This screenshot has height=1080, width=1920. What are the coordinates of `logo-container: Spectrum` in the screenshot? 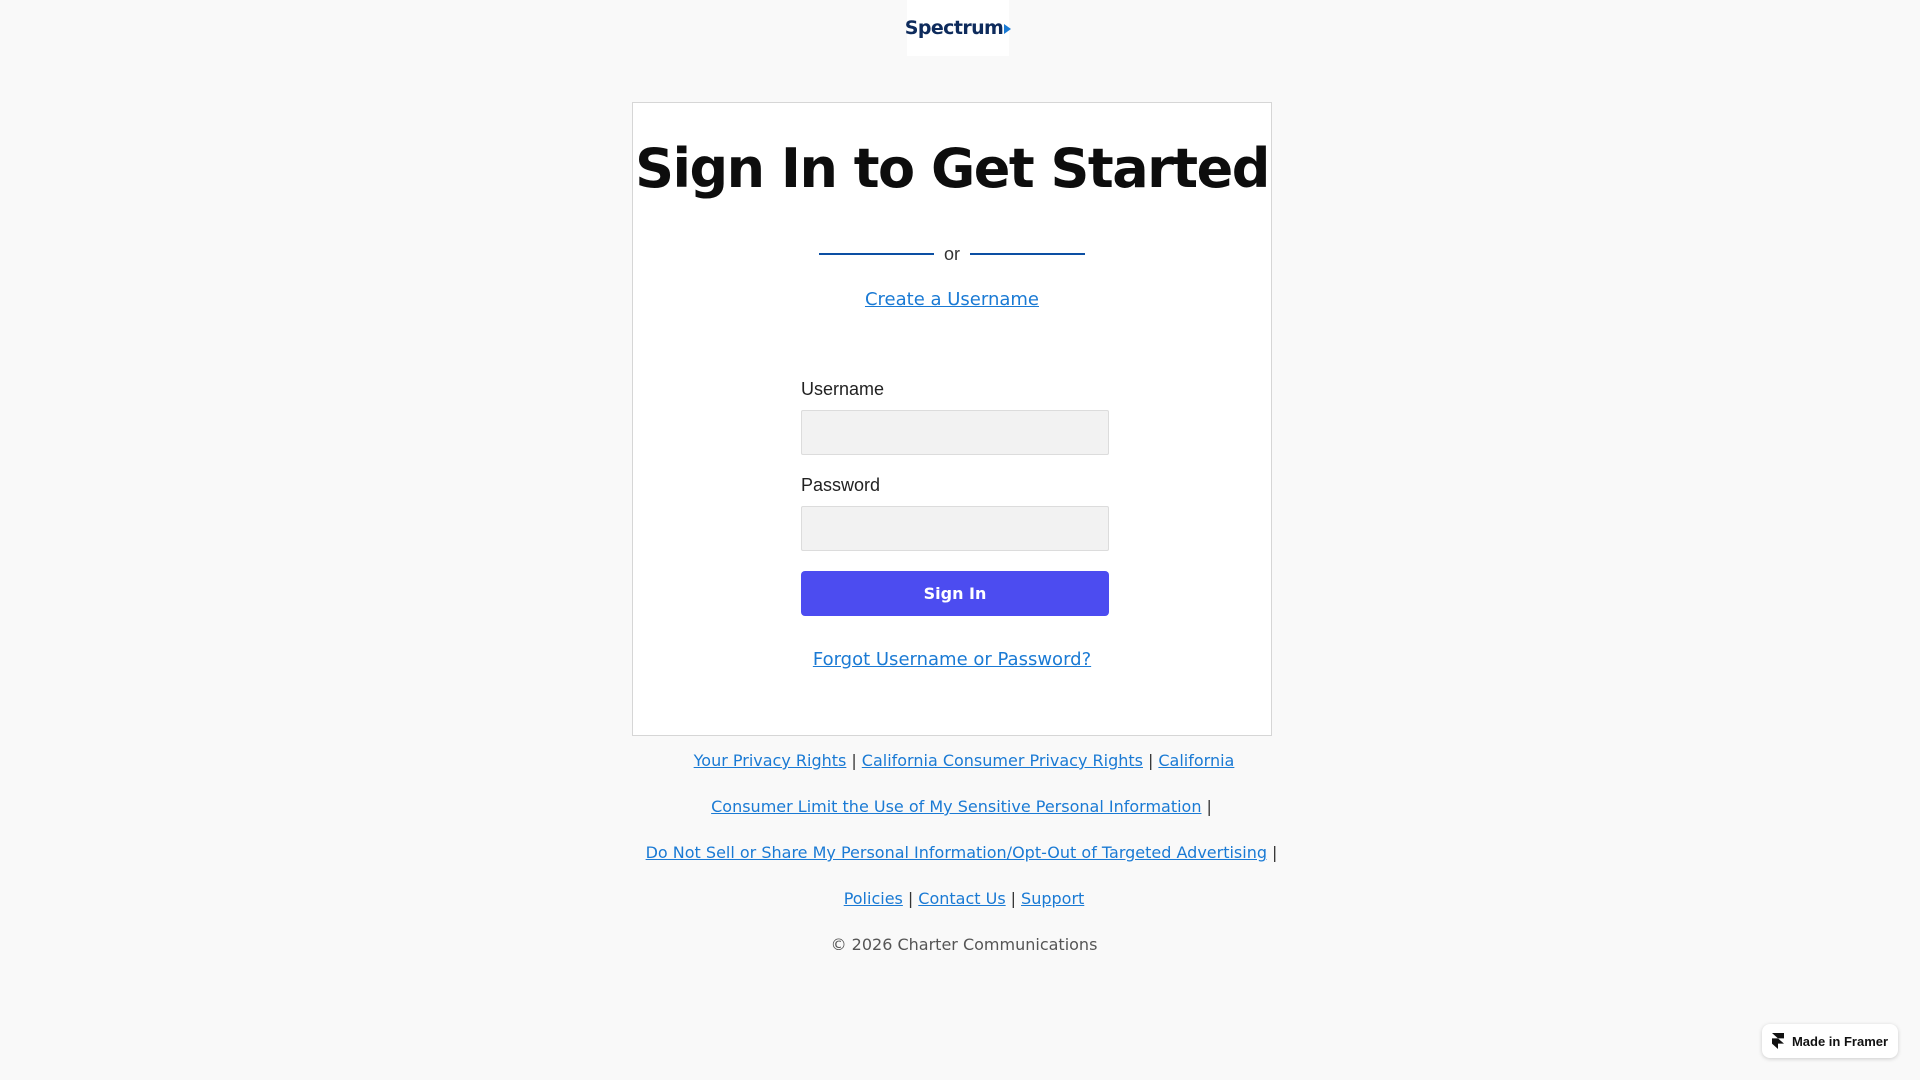 It's located at (958, 28).